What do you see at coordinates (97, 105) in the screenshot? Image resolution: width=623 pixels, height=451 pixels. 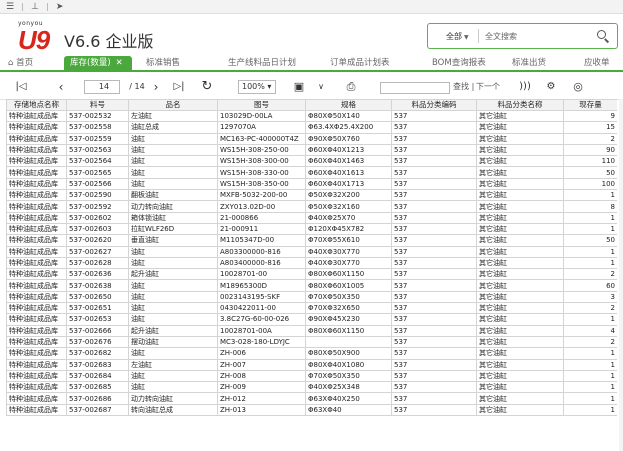 I see `col-header-item-code: 料号` at bounding box center [97, 105].